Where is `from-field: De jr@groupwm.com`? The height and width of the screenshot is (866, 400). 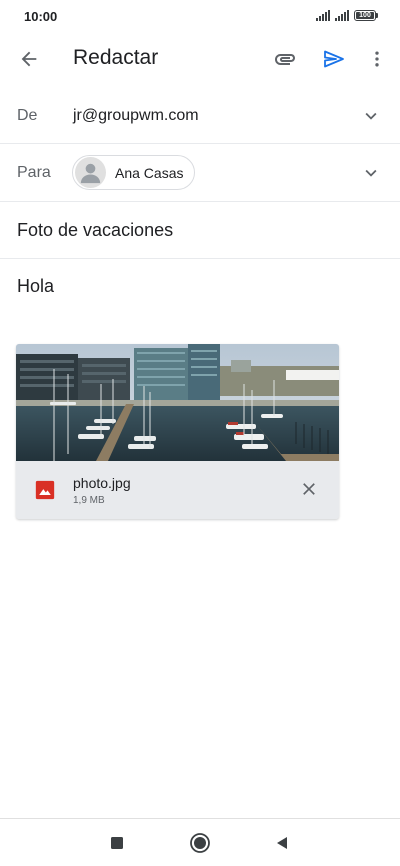 from-field: De jr@groupwm.com is located at coordinates (200, 116).